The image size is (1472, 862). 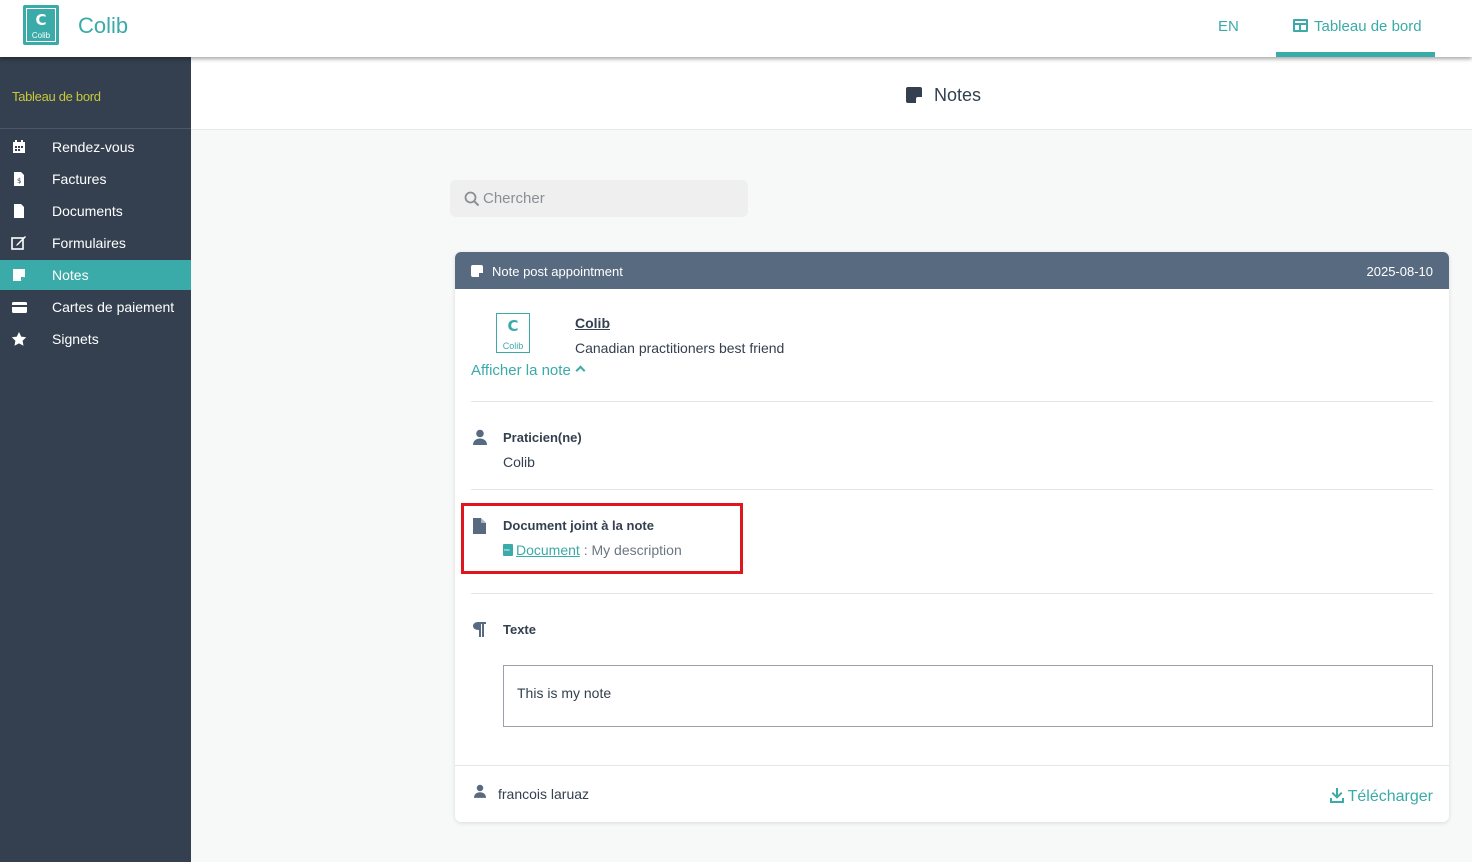 I want to click on sidebar-item-documents: Documents, so click(x=95, y=211).